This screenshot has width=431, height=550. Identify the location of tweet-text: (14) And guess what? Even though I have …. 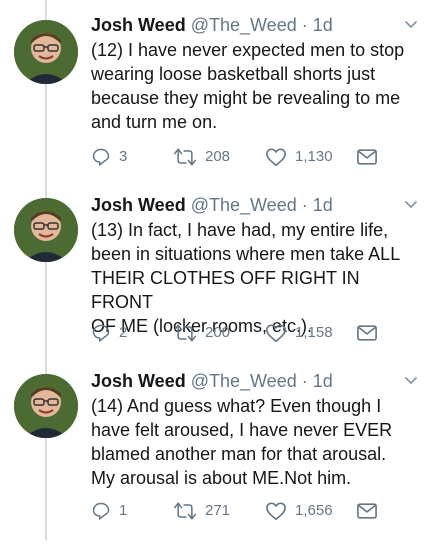
(251, 442).